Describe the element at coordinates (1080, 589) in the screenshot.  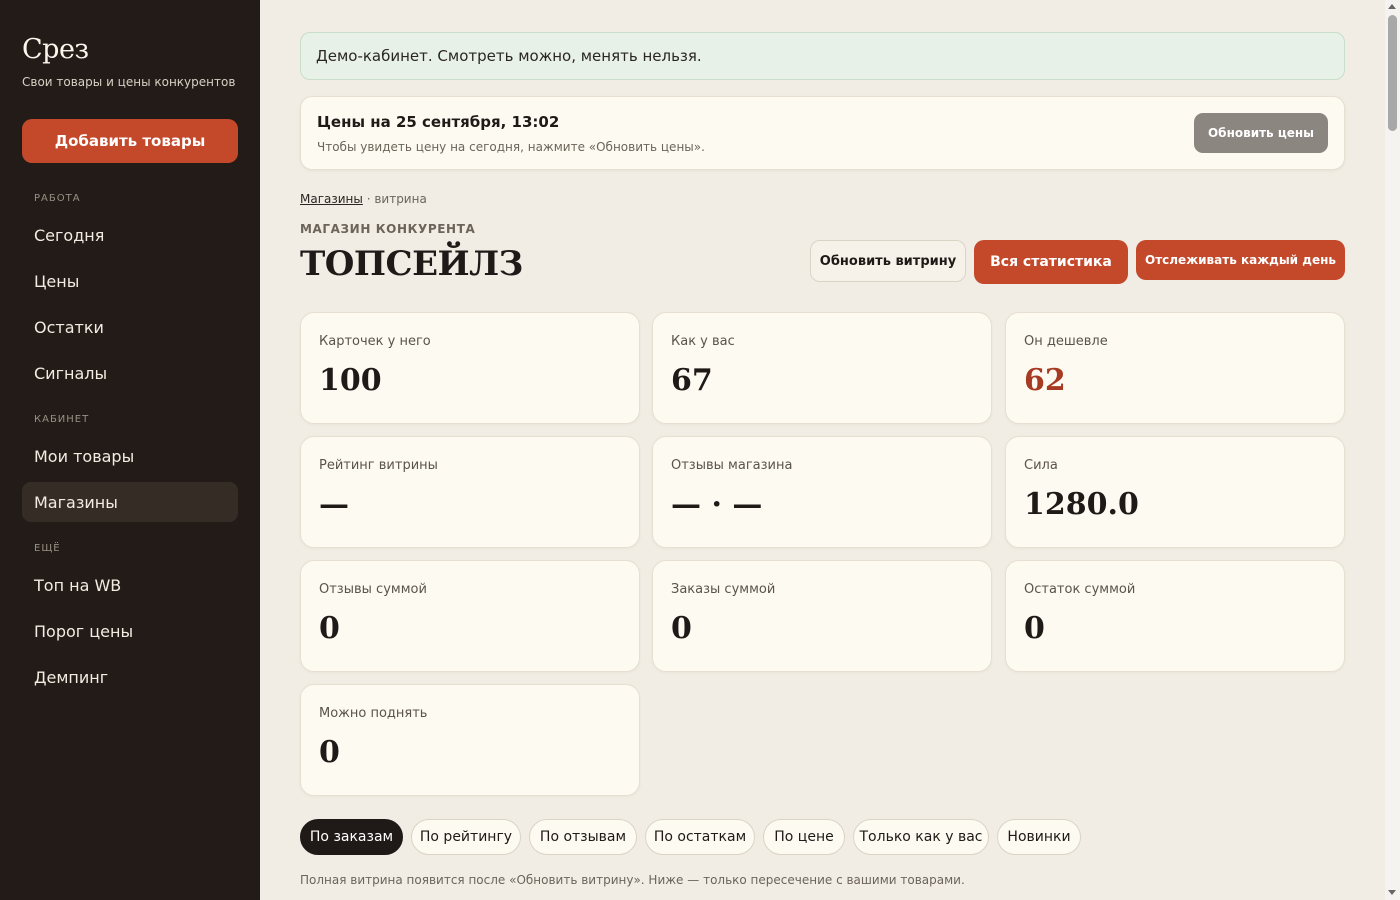
I see `stat-label: Остаток суммой` at that location.